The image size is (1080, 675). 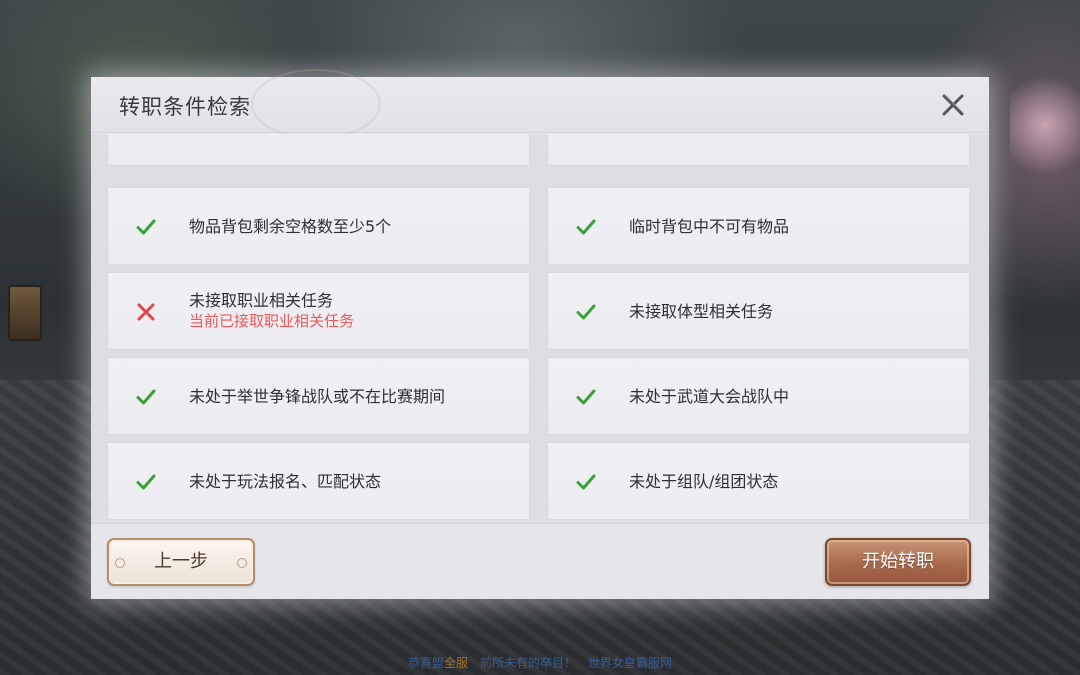 I want to click on condition-label: 未处于玩法报名、匹配状态, so click(x=285, y=481).